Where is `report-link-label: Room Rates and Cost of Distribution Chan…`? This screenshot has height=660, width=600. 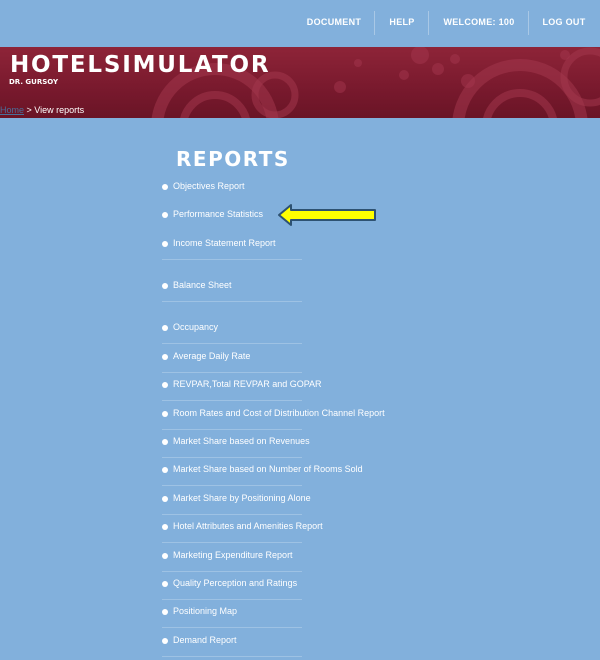
report-link-label: Room Rates and Cost of Distribution Chan… is located at coordinates (279, 413).